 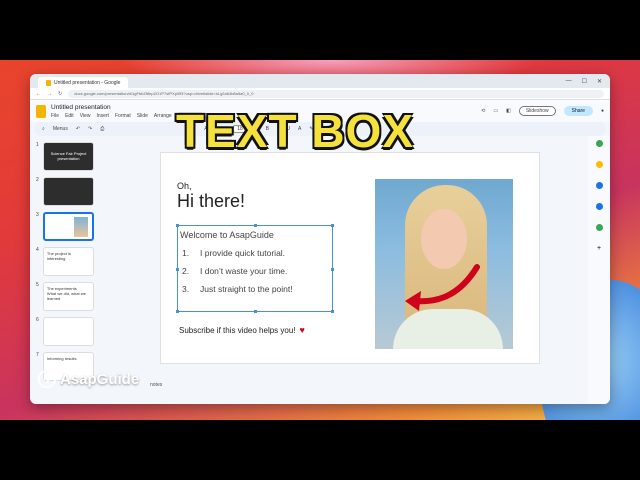 I want to click on list-text: Just straight to the point!, so click(x=246, y=289).